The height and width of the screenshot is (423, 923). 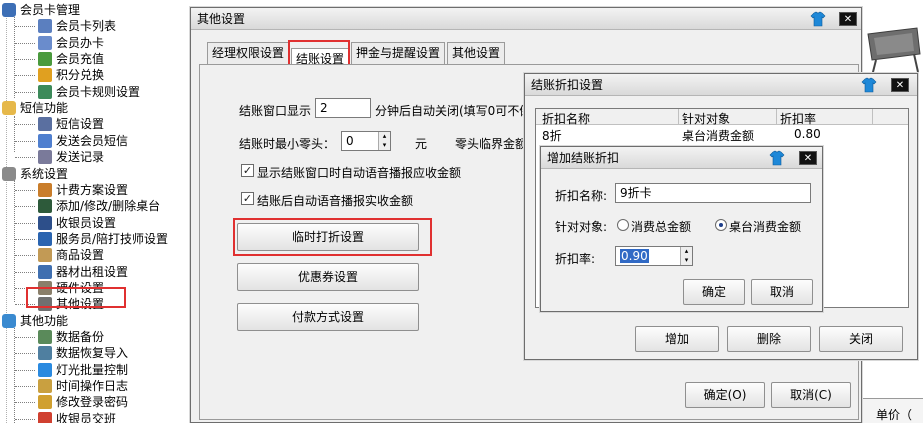 What do you see at coordinates (491, 144) in the screenshot?
I see `odd-threshold-label: 零头临界金额` at bounding box center [491, 144].